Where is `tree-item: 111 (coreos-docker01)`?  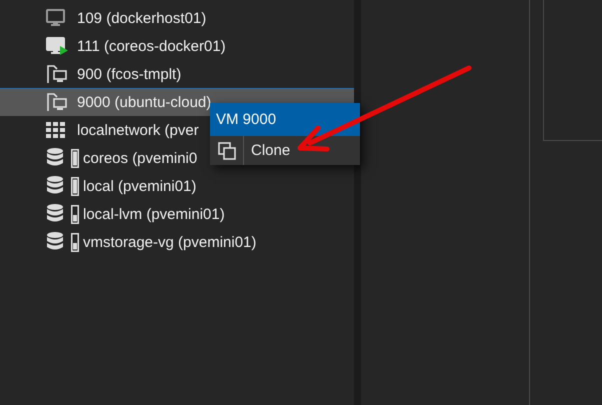
tree-item: 111 (coreos-docker01) is located at coordinates (177, 46).